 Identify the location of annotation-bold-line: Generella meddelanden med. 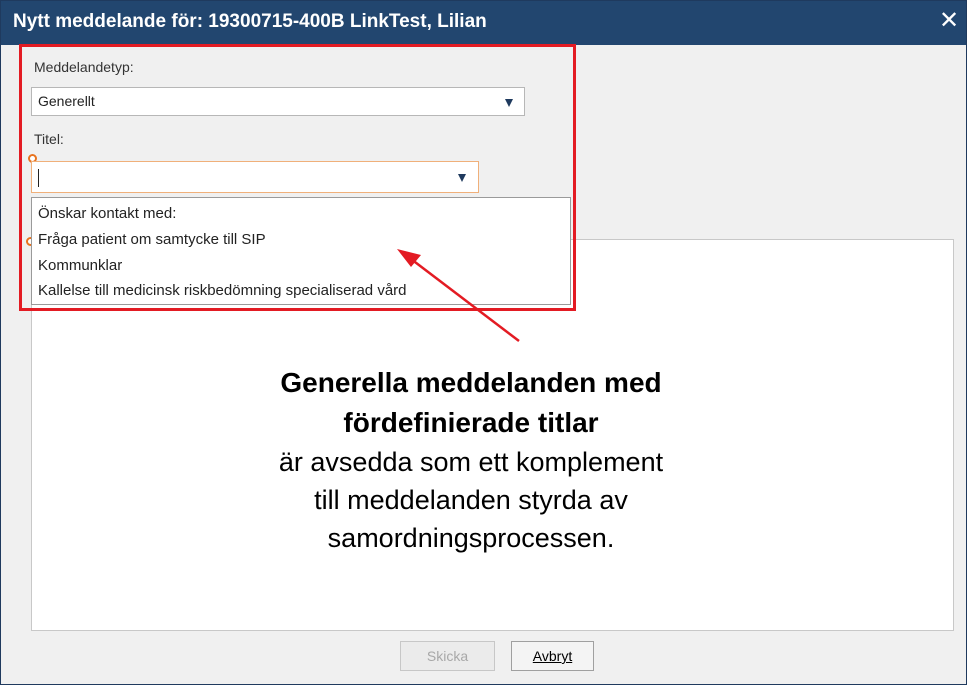
(471, 382).